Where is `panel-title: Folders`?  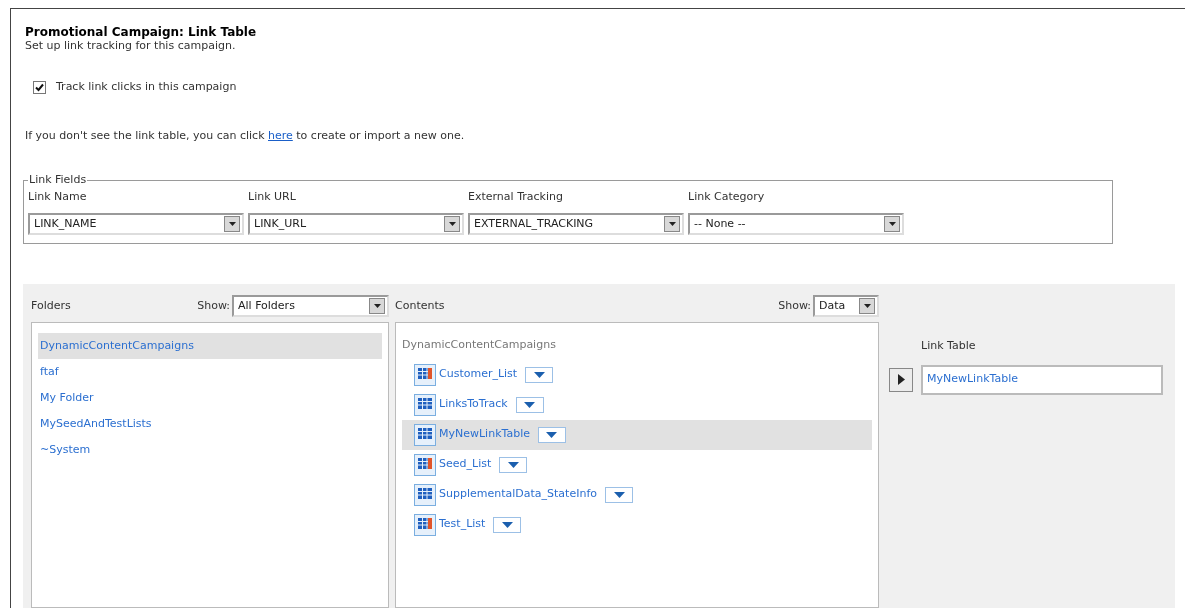 panel-title: Folders is located at coordinates (51, 305).